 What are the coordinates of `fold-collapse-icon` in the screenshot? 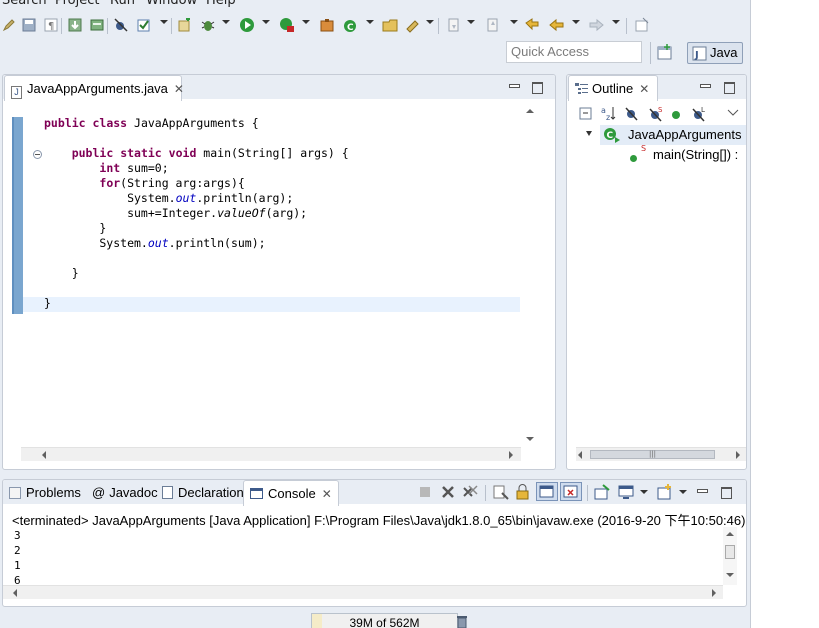 It's located at (37, 154).